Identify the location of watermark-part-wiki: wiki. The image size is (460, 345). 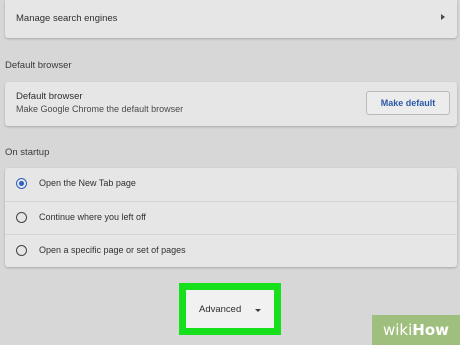
(397, 330).